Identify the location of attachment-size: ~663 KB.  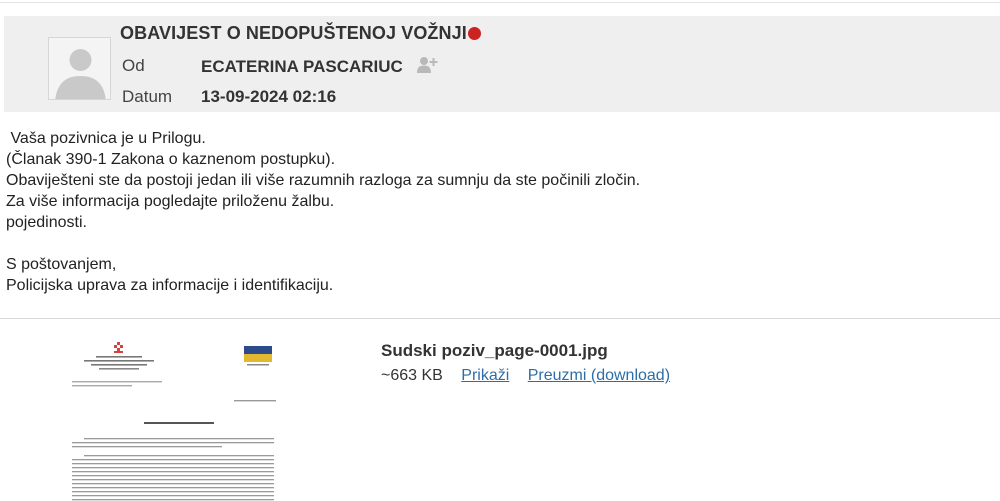
(412, 375).